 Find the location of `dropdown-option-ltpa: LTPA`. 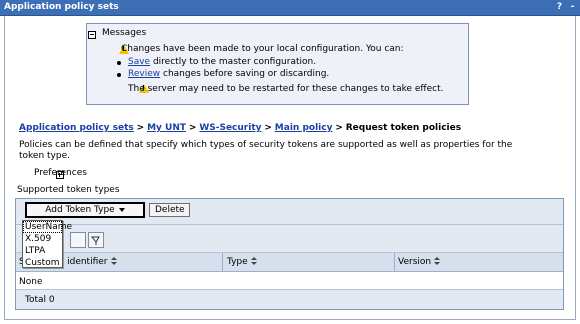

dropdown-option-ltpa: LTPA is located at coordinates (42, 251).